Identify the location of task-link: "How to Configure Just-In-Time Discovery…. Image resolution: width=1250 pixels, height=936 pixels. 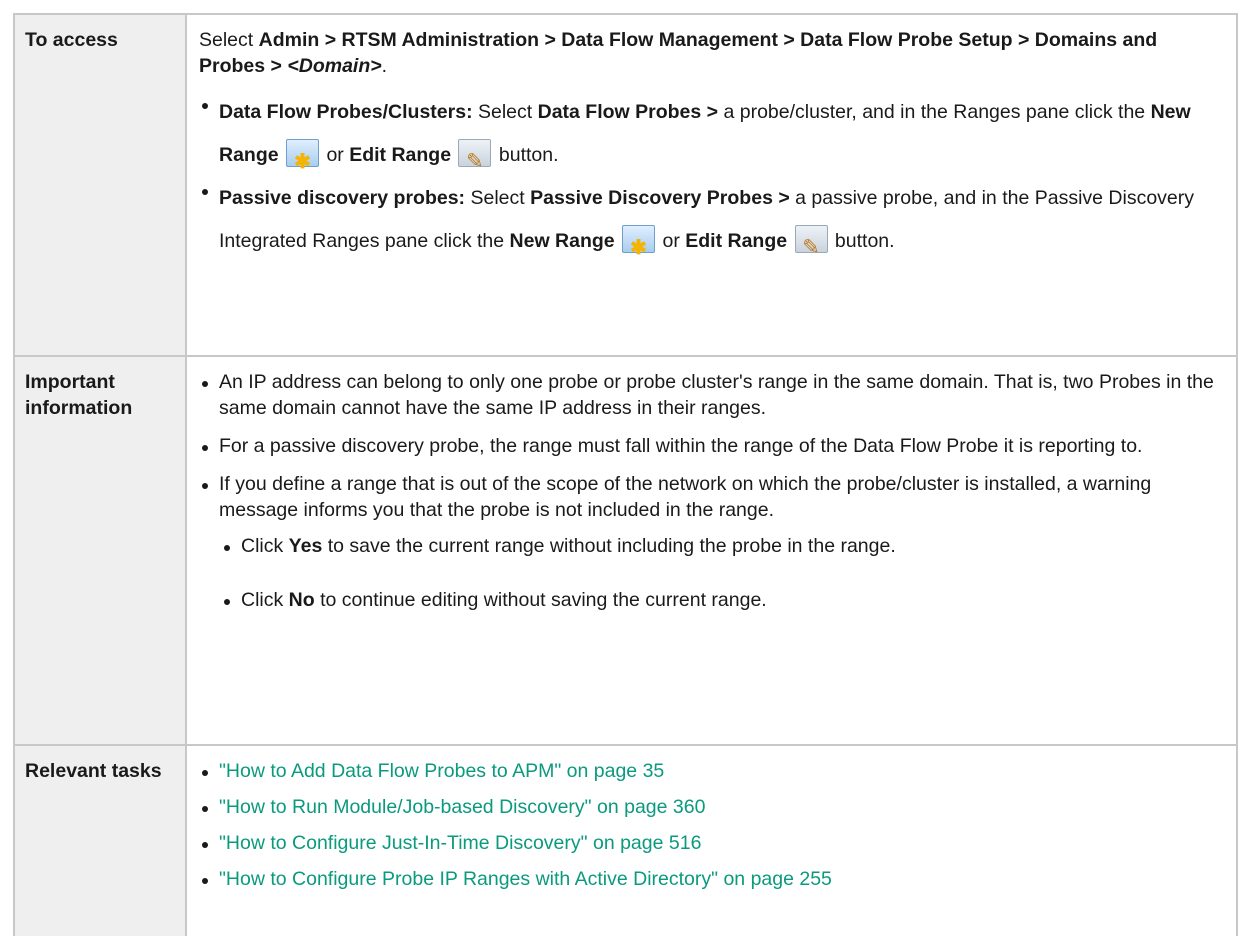
(460, 843).